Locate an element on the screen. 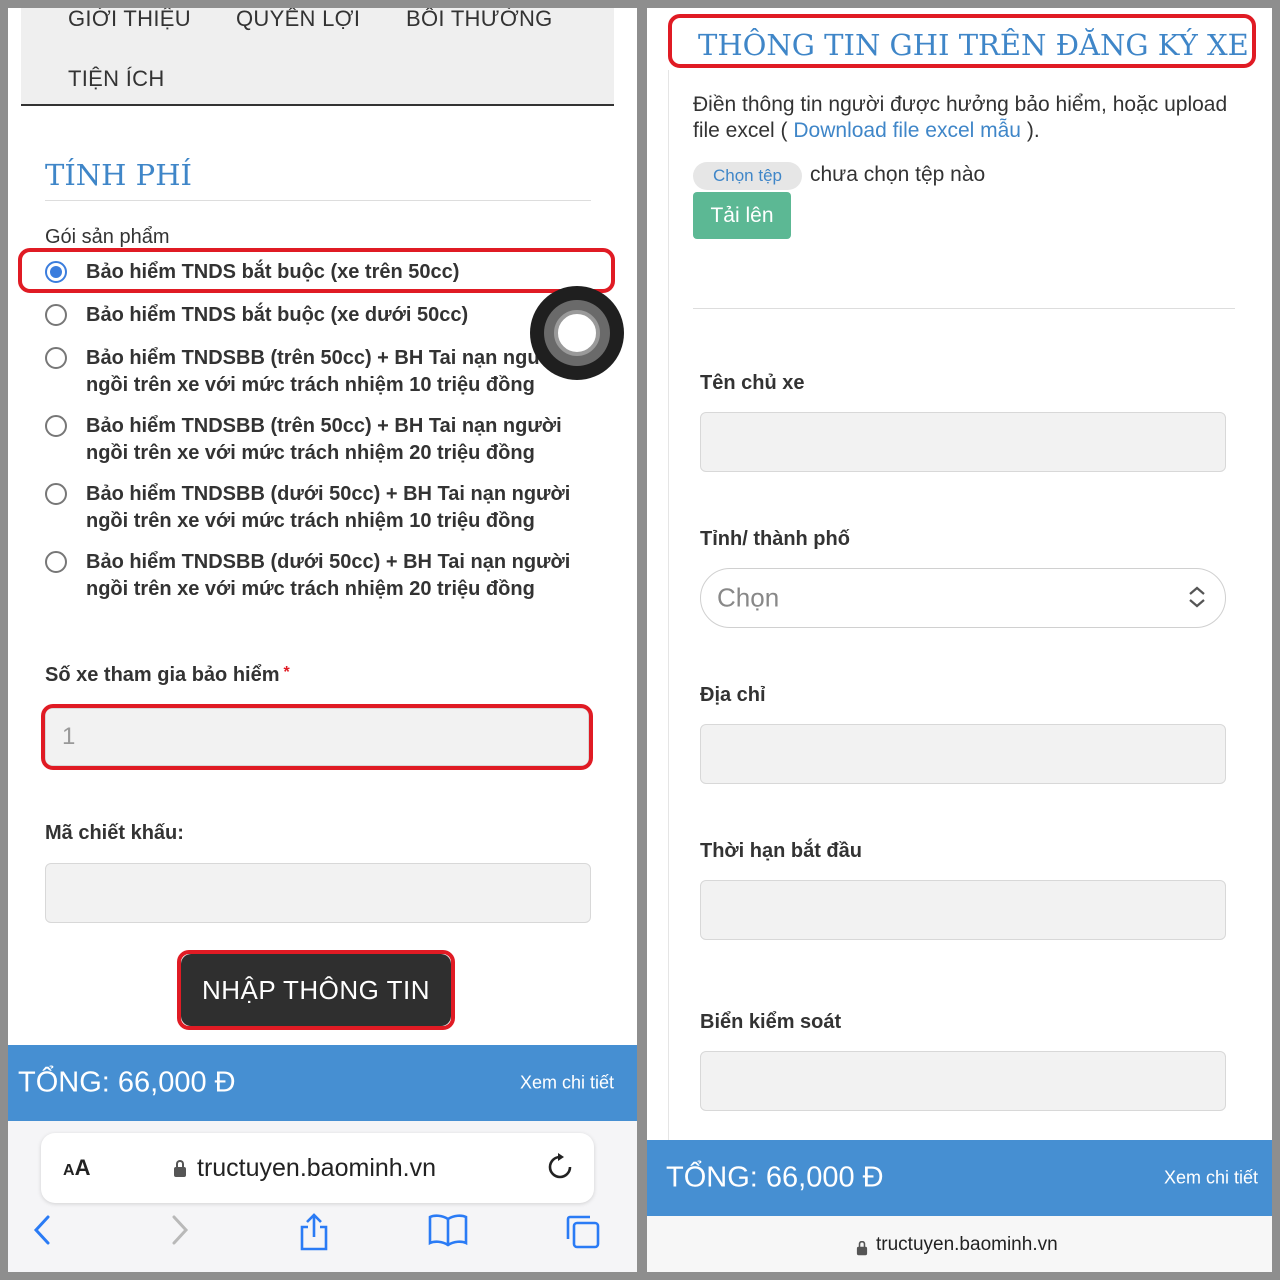 Image resolution: width=1280 pixels, height=1280 pixels. license-plate-label: Biển kiểm soát is located at coordinates (771, 1022).